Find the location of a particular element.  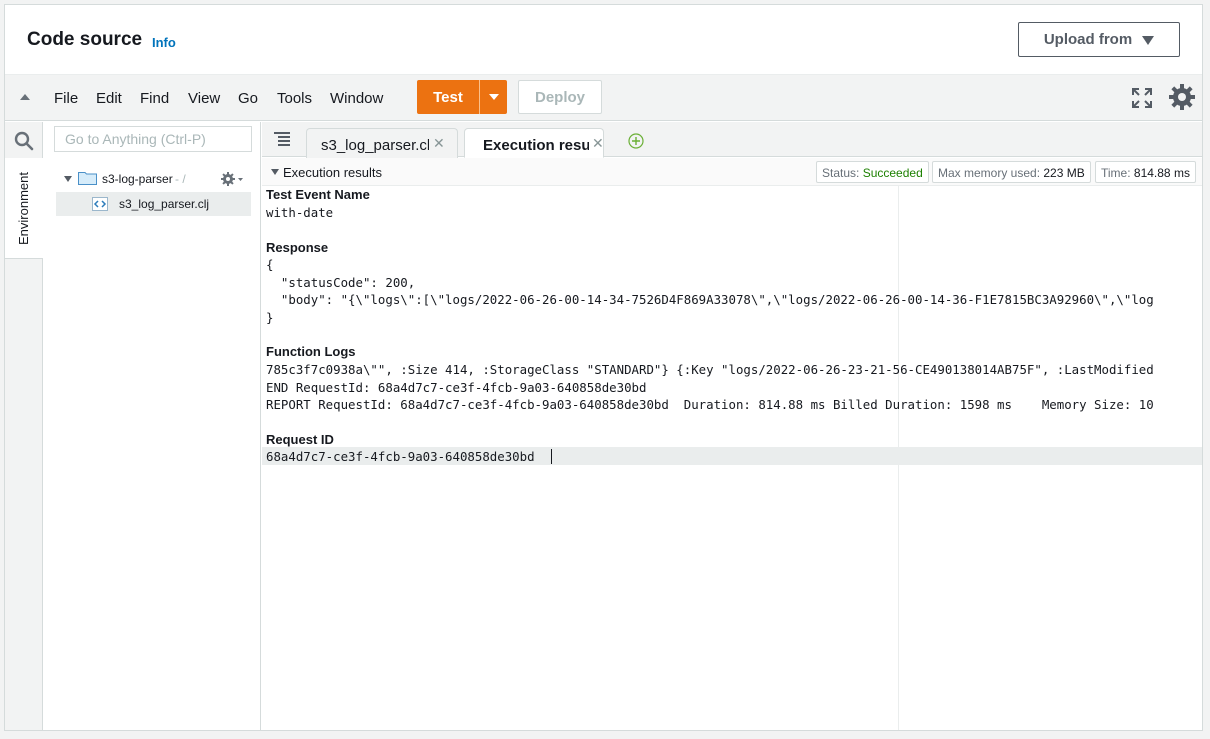

upload-from-label: Upload from is located at coordinates (1088, 39).